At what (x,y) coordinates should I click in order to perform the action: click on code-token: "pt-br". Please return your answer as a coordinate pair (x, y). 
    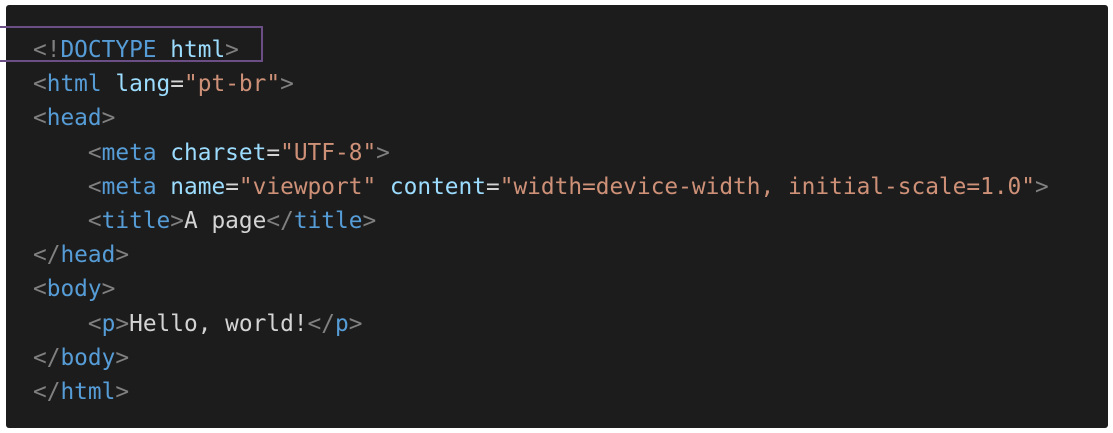
    Looking at the image, I should click on (232, 84).